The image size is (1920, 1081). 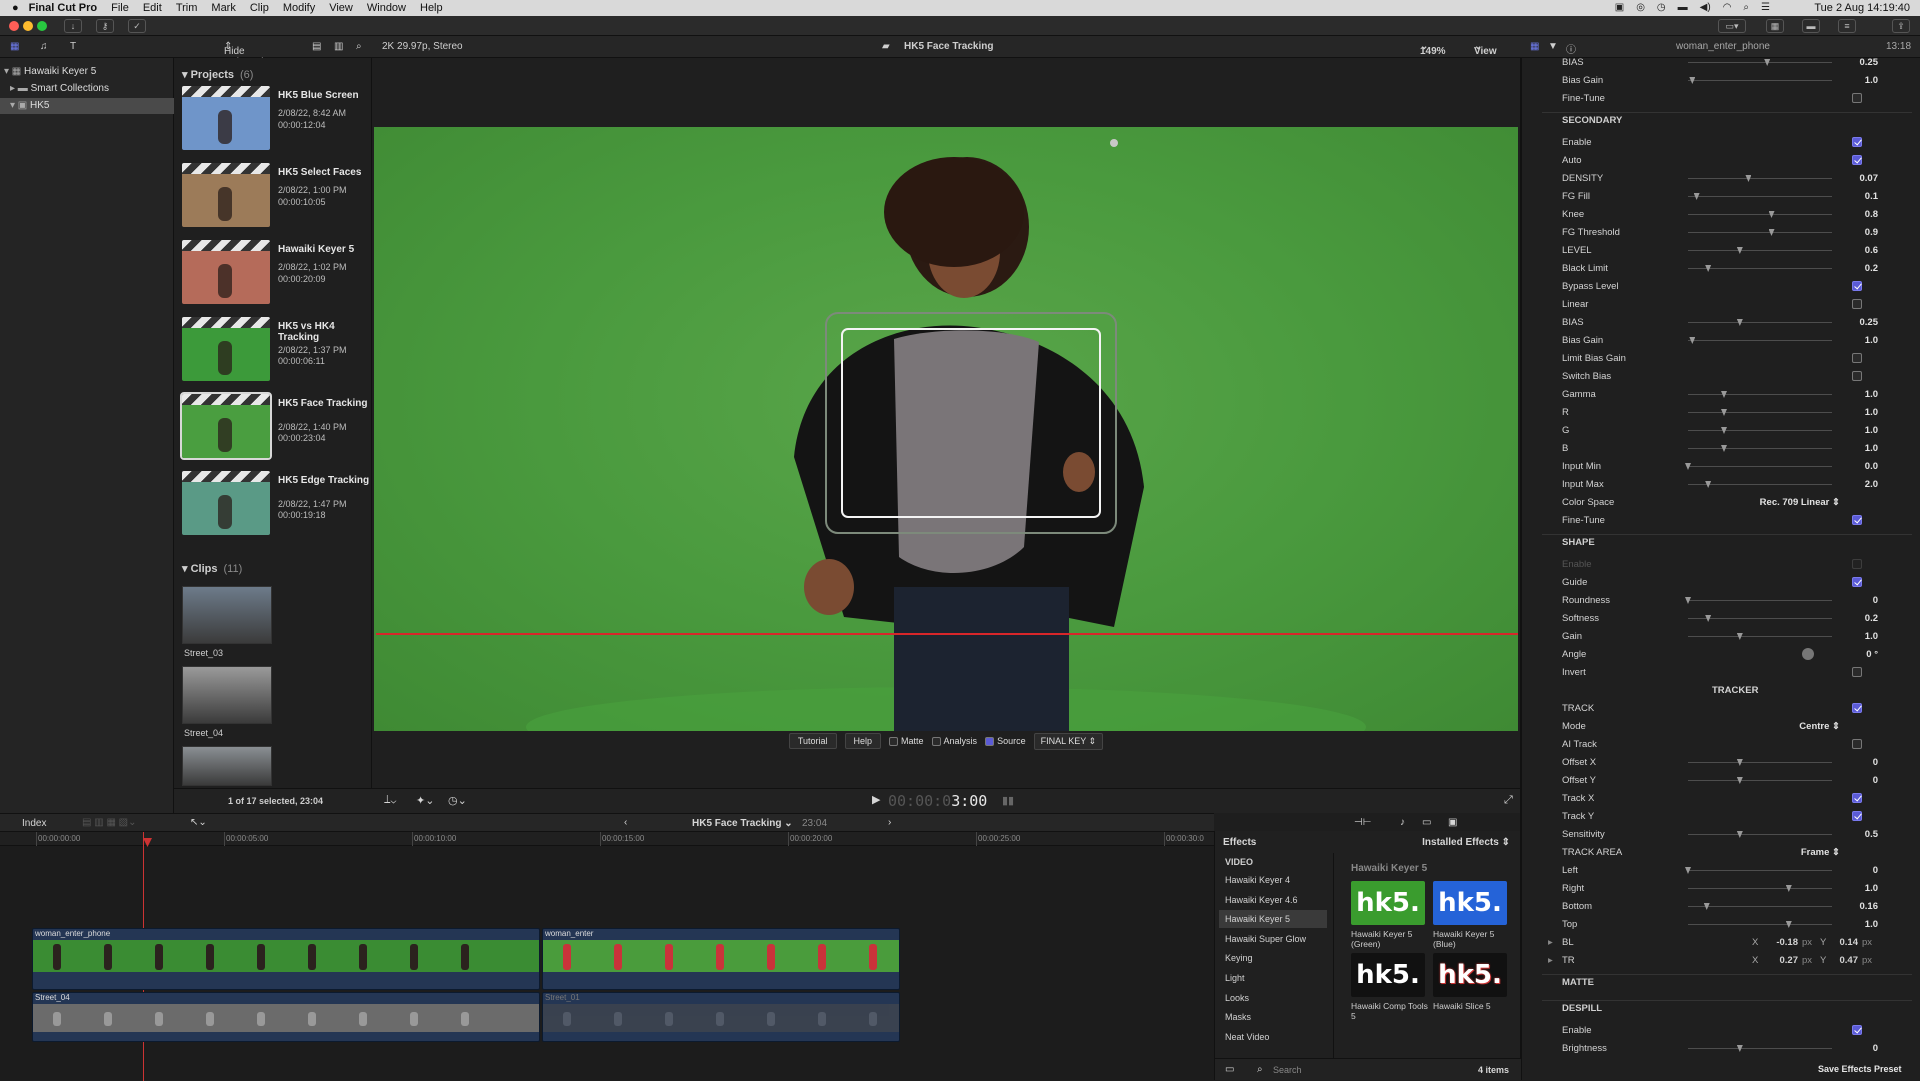 I want to click on inspector-row-auto: Auto, so click(x=1722, y=161).